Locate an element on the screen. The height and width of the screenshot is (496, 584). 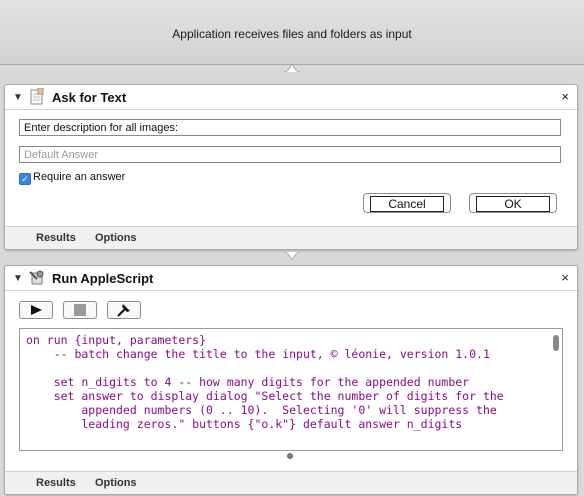
default-answer-field is located at coordinates (290, 154).